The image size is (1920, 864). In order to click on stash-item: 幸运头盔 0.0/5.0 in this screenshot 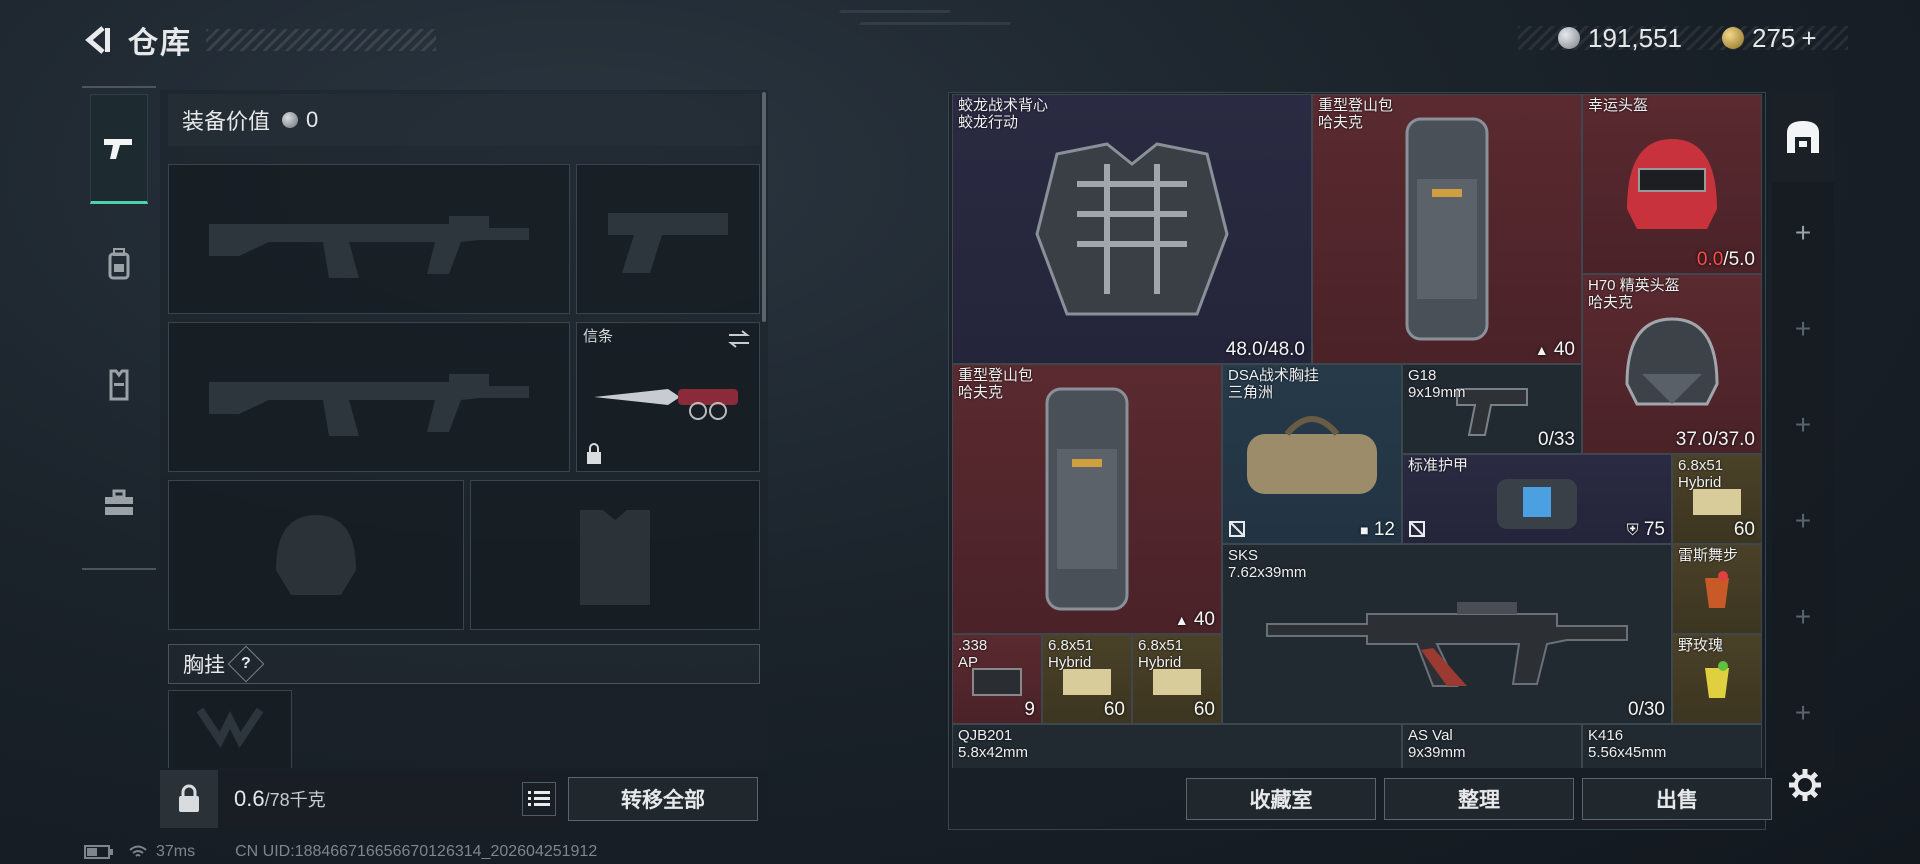, I will do `click(1672, 184)`.